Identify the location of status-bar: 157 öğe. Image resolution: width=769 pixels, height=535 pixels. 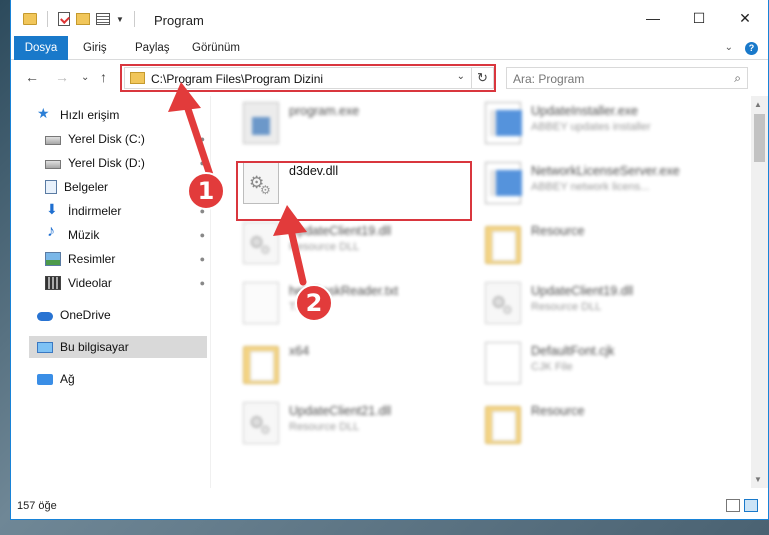
(389, 506).